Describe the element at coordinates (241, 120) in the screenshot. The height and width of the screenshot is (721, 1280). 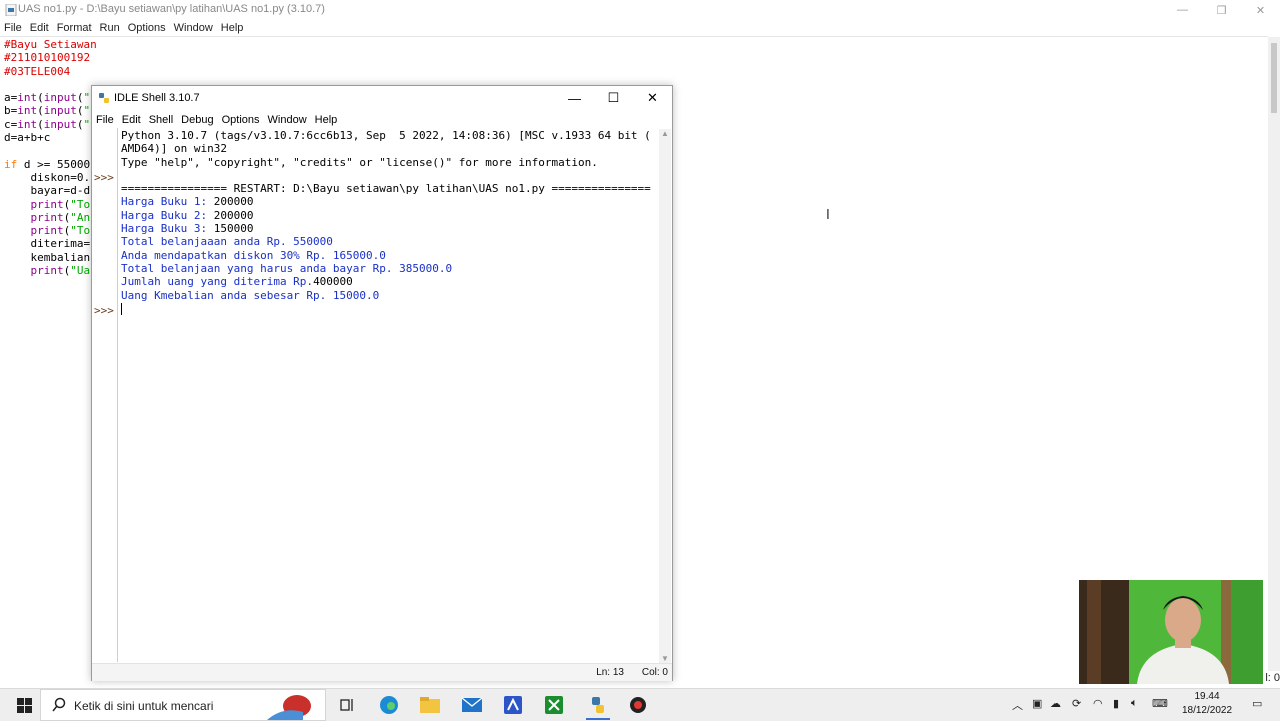
I see `shell-menu-options: Options` at that location.